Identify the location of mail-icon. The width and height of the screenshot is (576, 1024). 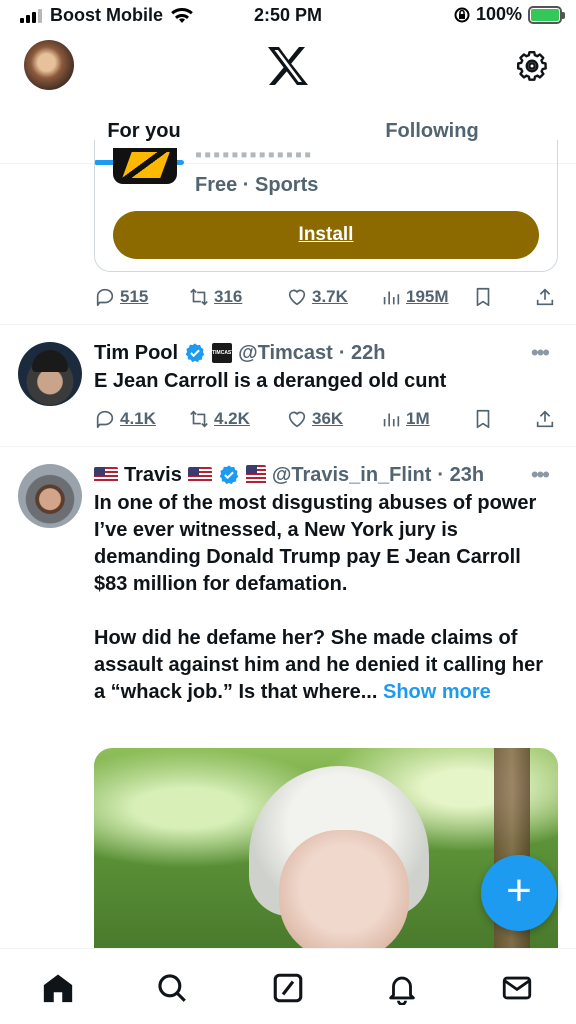
(517, 988).